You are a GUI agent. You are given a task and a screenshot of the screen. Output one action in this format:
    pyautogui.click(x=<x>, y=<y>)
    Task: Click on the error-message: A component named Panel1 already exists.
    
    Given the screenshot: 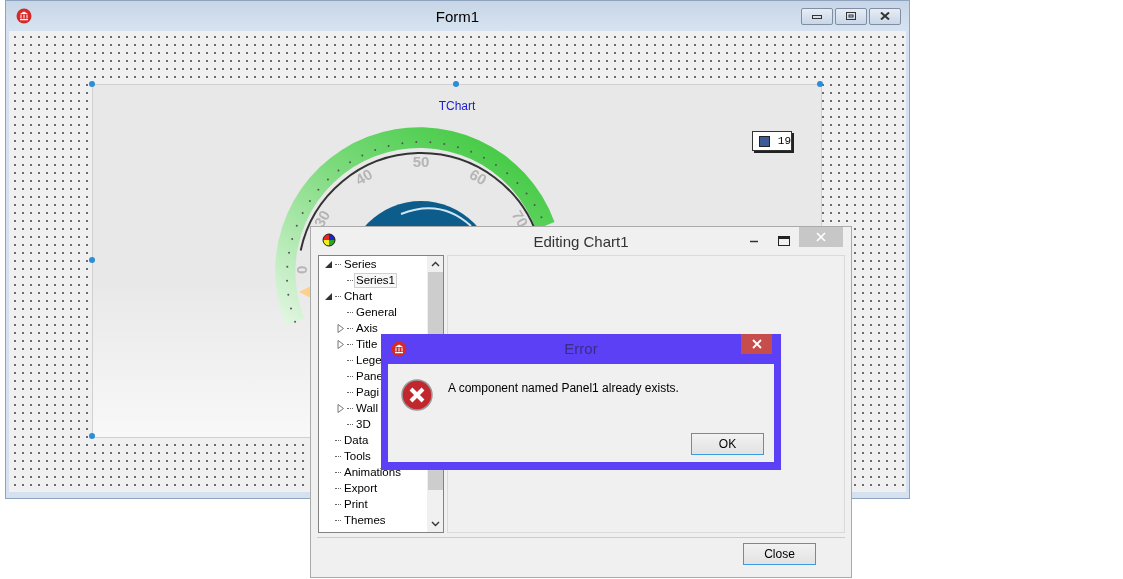 What is the action you would take?
    pyautogui.click(x=563, y=388)
    